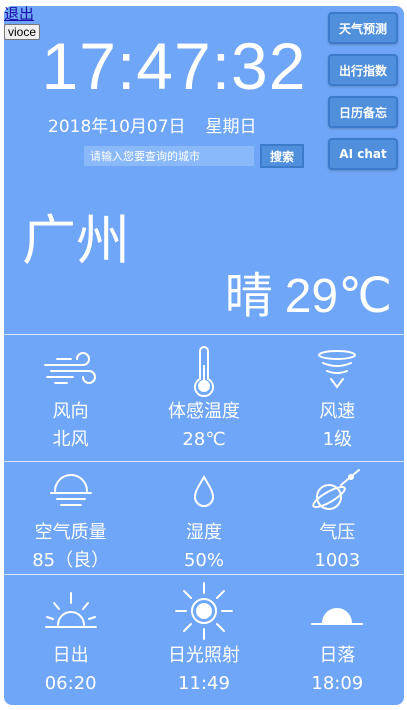 This screenshot has width=407, height=710. Describe the element at coordinates (203, 560) in the screenshot. I see `detail-value: 50%` at that location.